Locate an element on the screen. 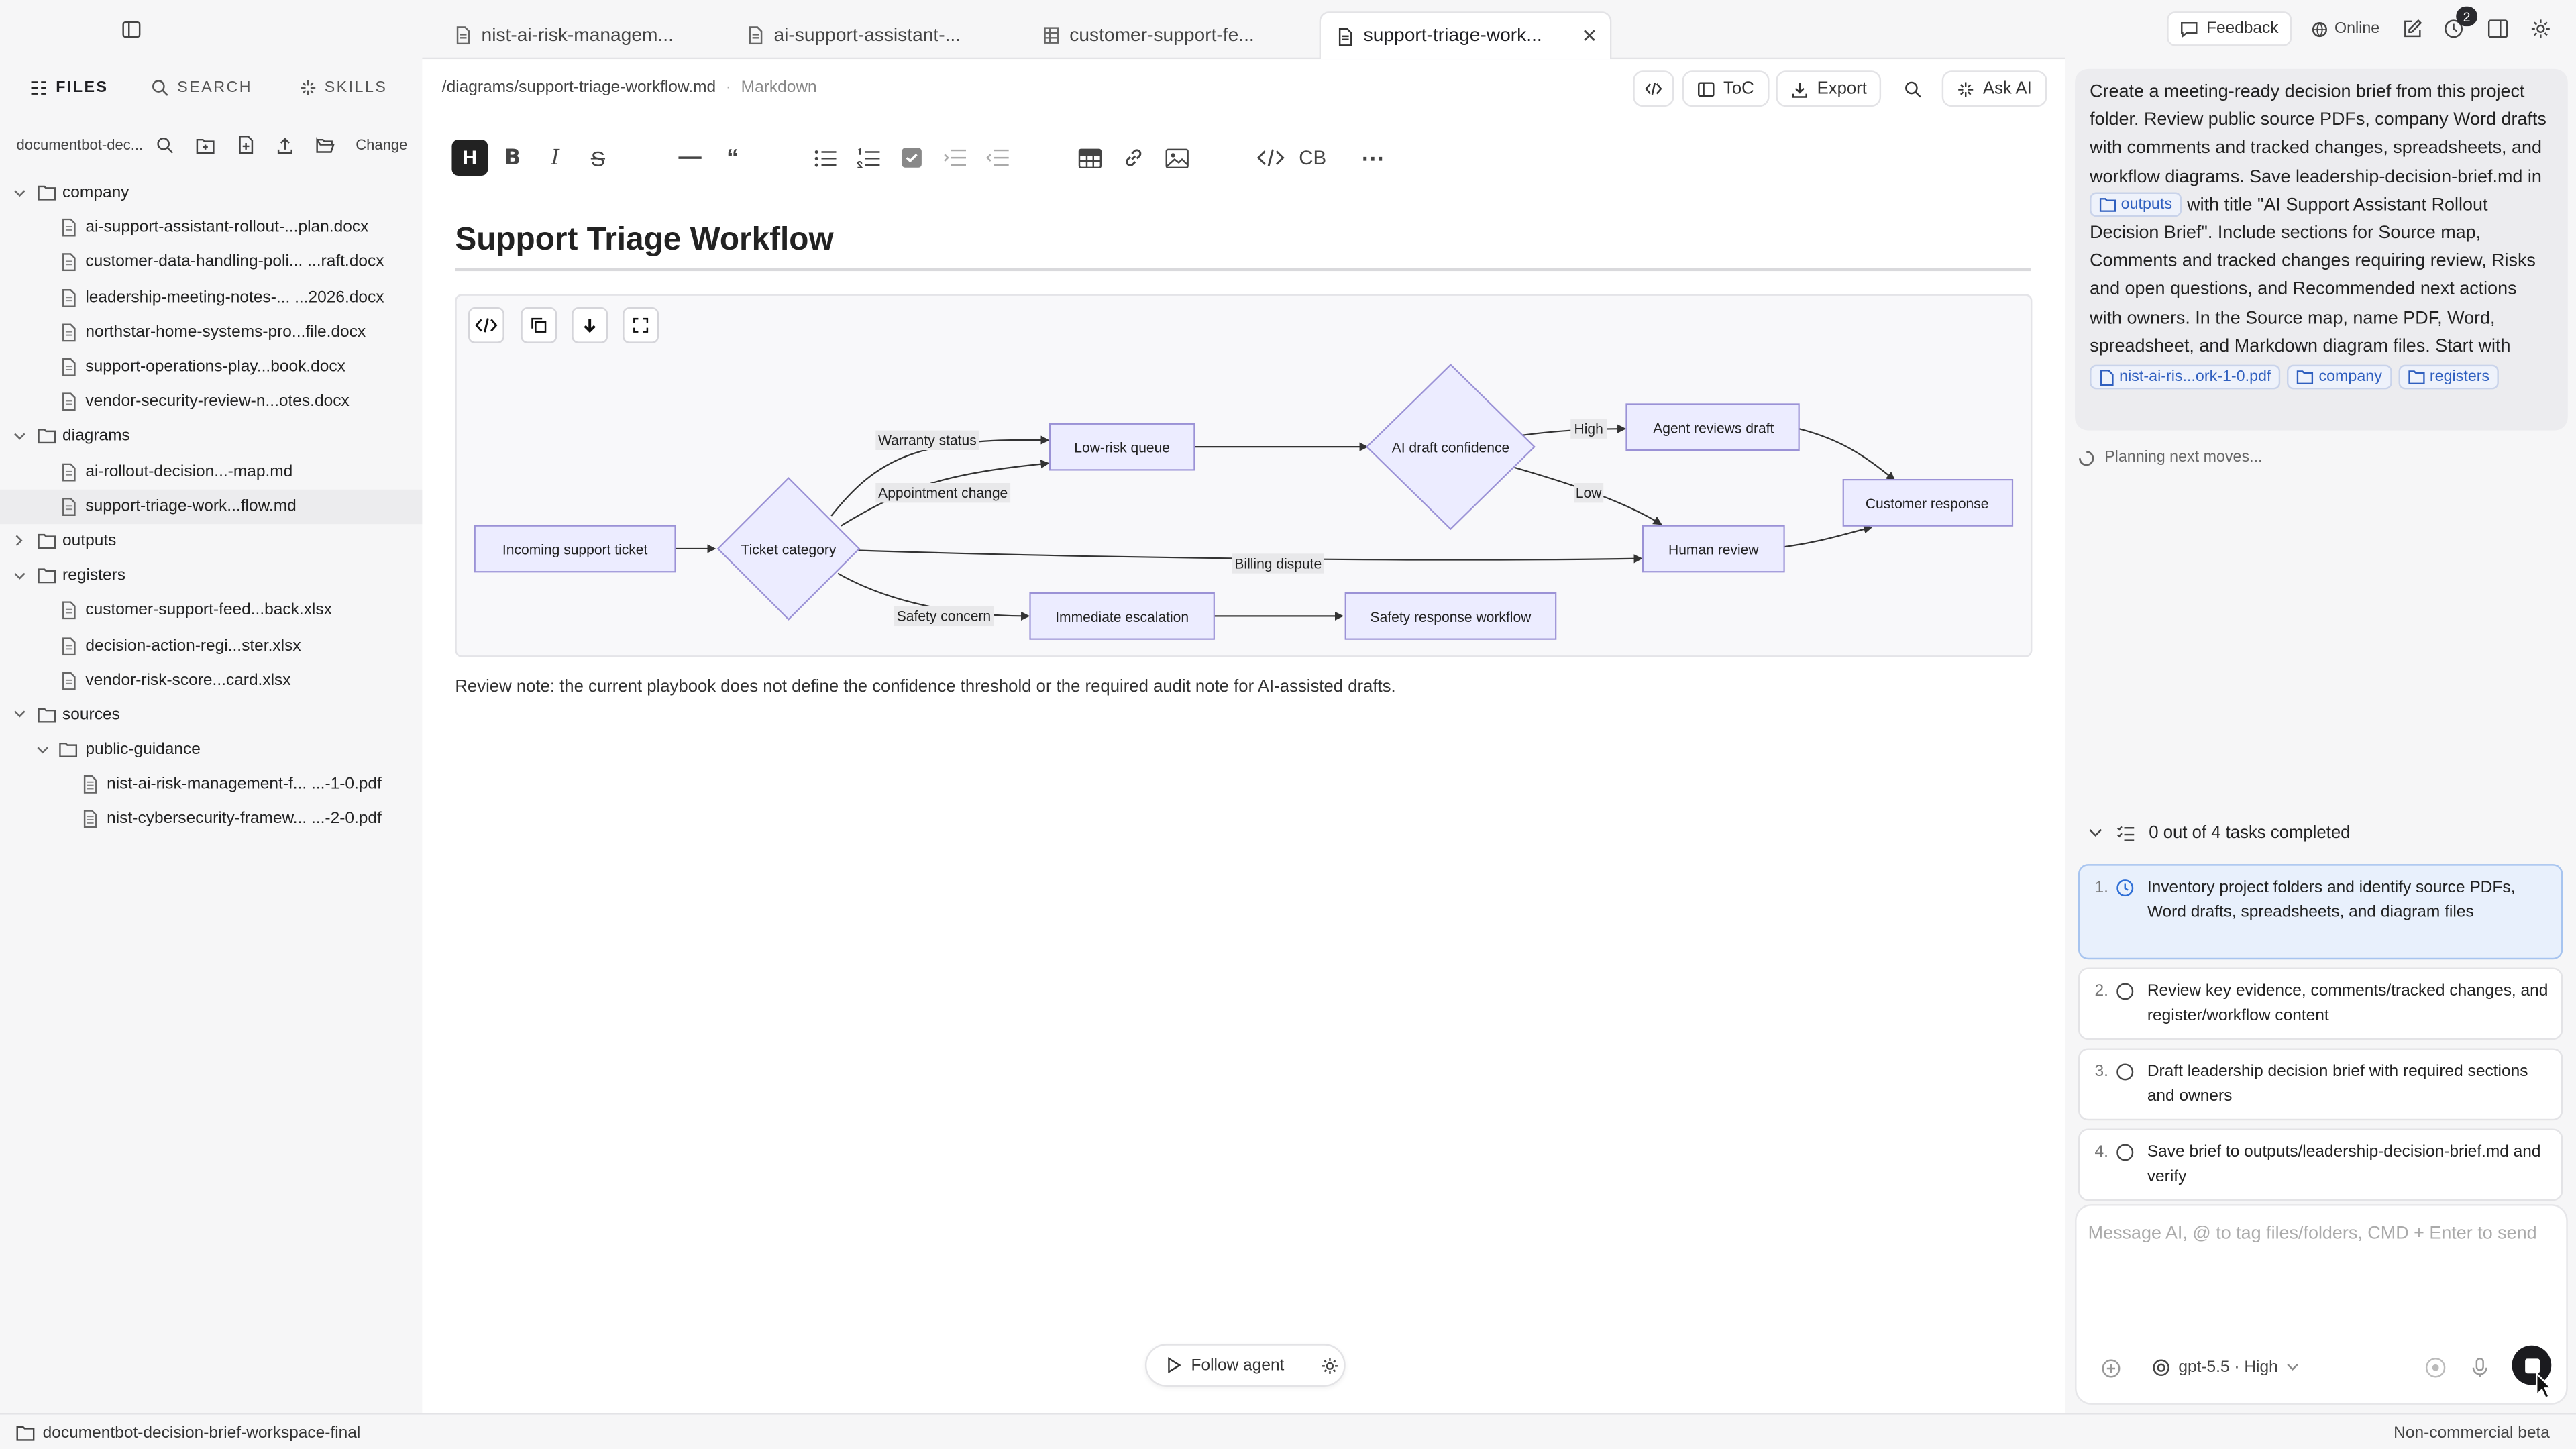  tree-item-label: support-operations-play...book.docx is located at coordinates (215, 367).